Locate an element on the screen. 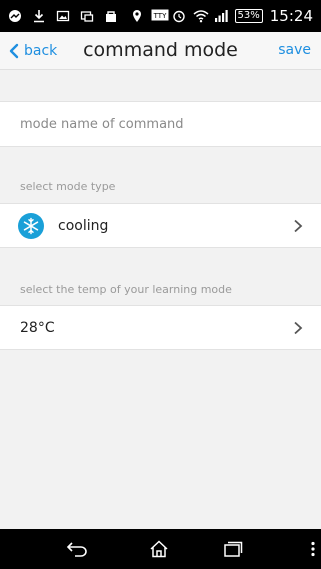 This screenshot has height=569, width=321. signal-icon is located at coordinates (221, 16).